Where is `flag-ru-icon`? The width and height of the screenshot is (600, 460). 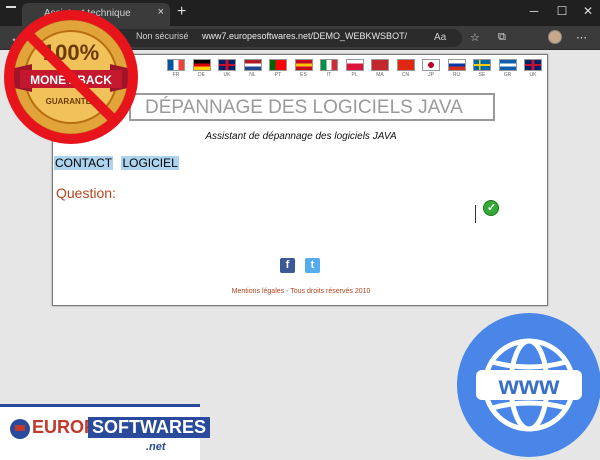 flag-ru-icon is located at coordinates (456, 65).